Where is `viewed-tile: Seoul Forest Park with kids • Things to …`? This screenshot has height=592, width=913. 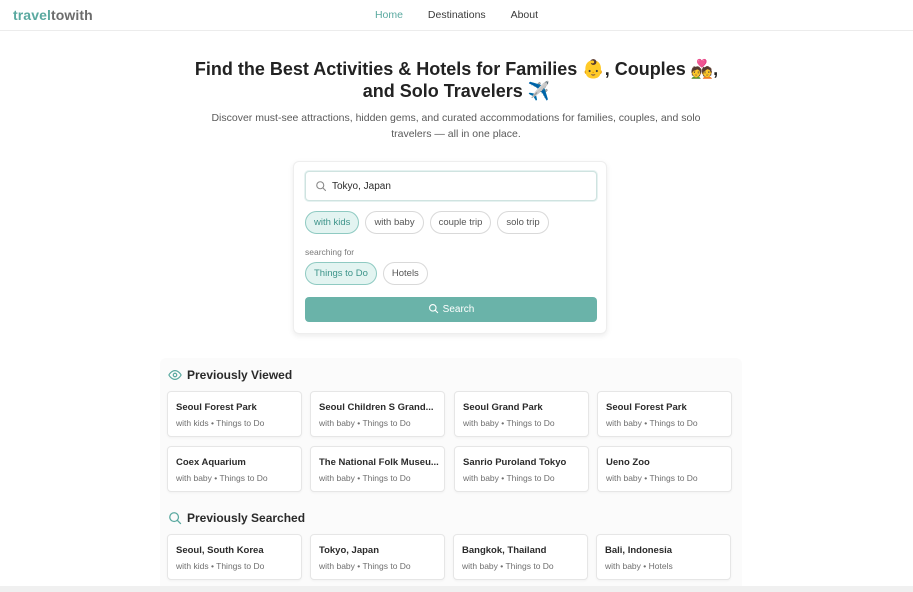 viewed-tile: Seoul Forest Park with kids • Things to … is located at coordinates (234, 414).